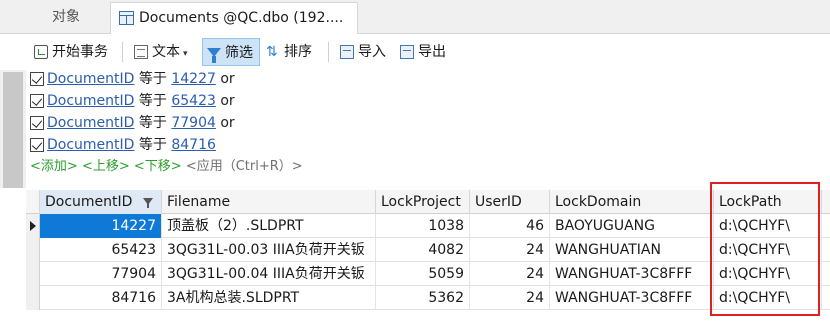 The image size is (830, 323). I want to click on cell-documentid: 14227, so click(101, 226).